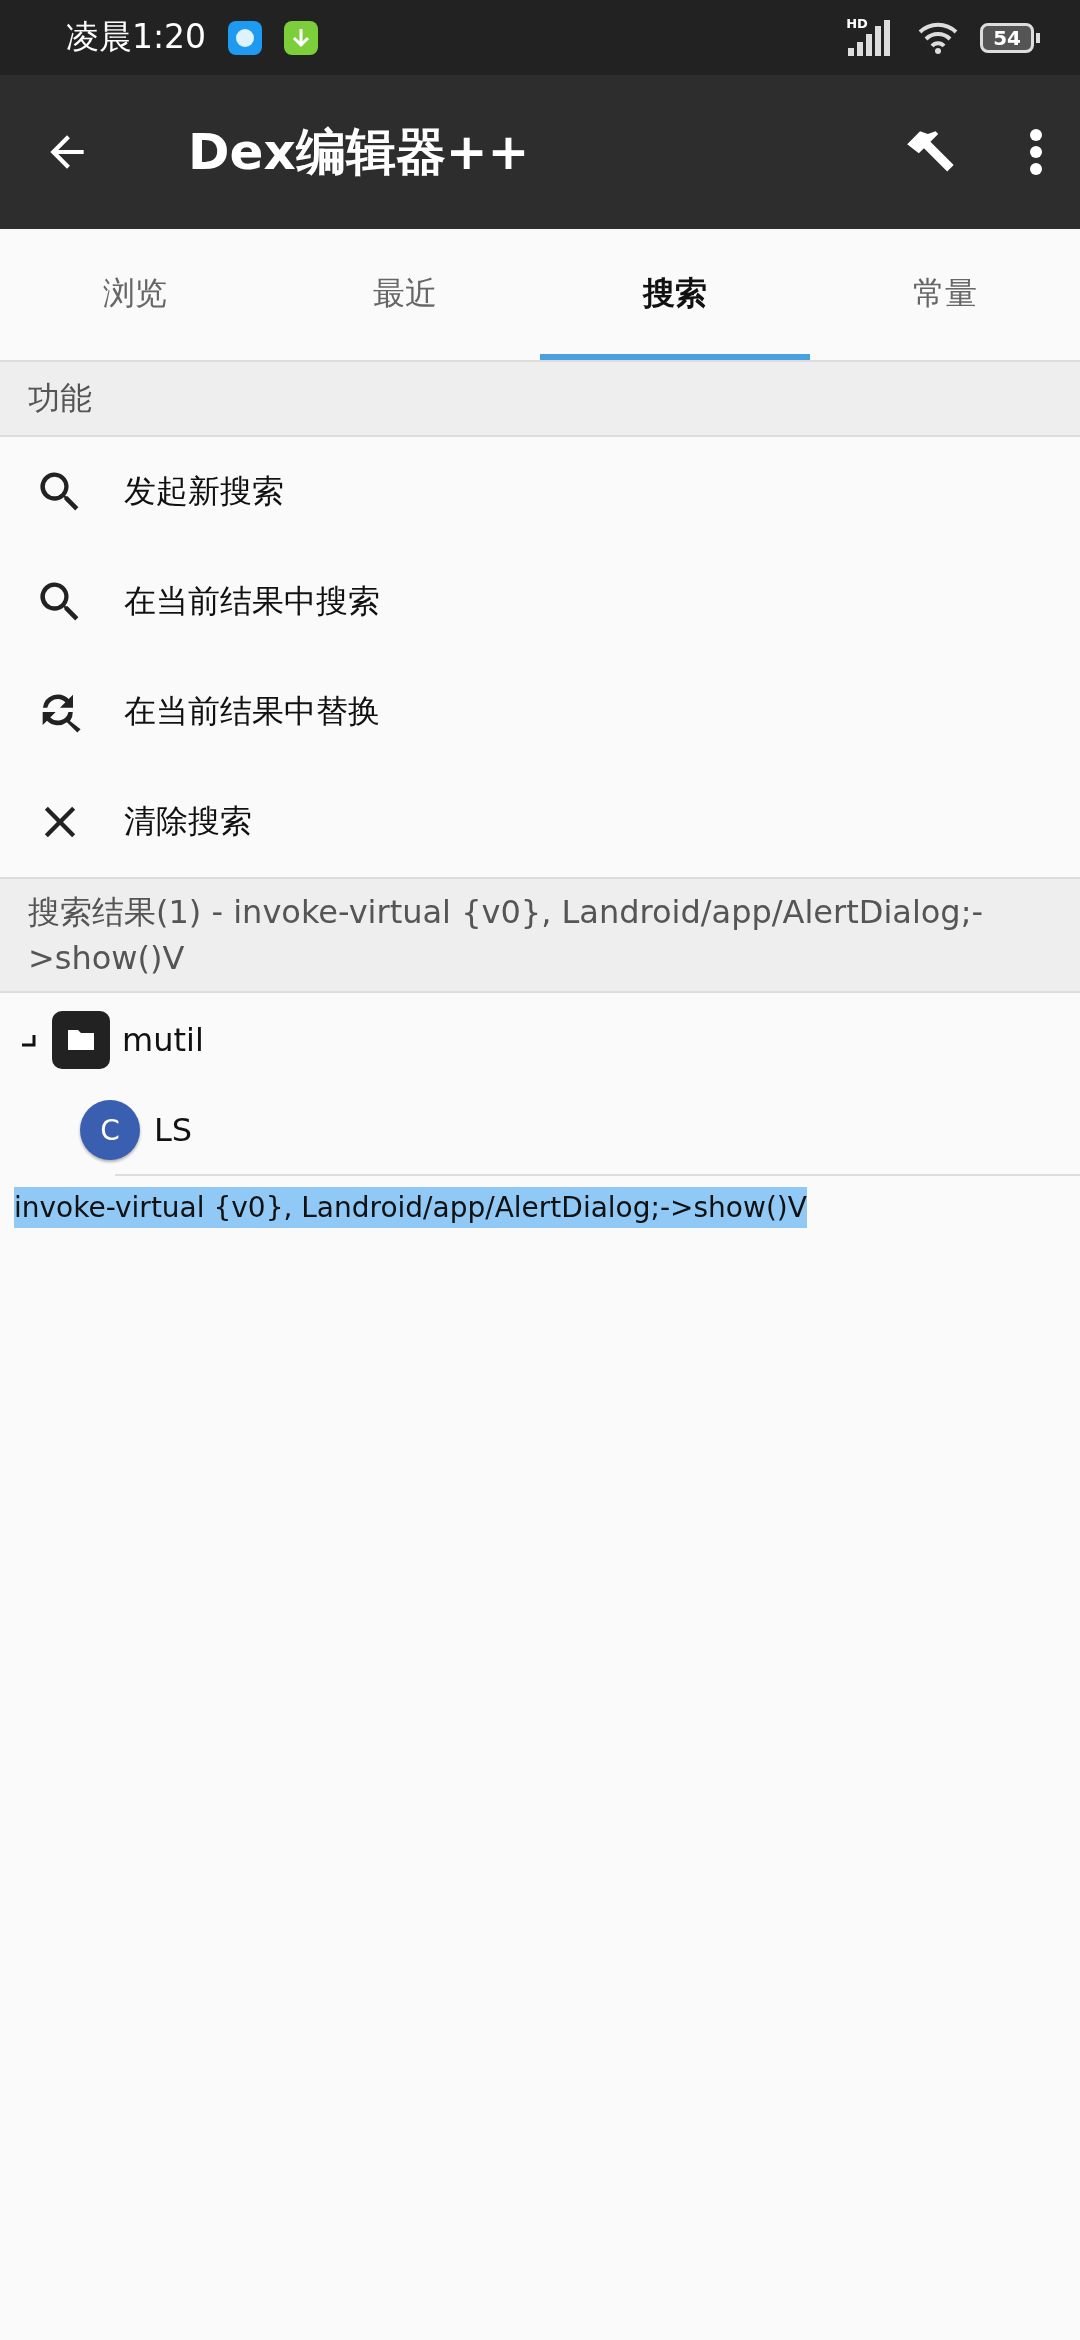 The image size is (1080, 2340). I want to click on folder-name: mutil, so click(163, 1039).